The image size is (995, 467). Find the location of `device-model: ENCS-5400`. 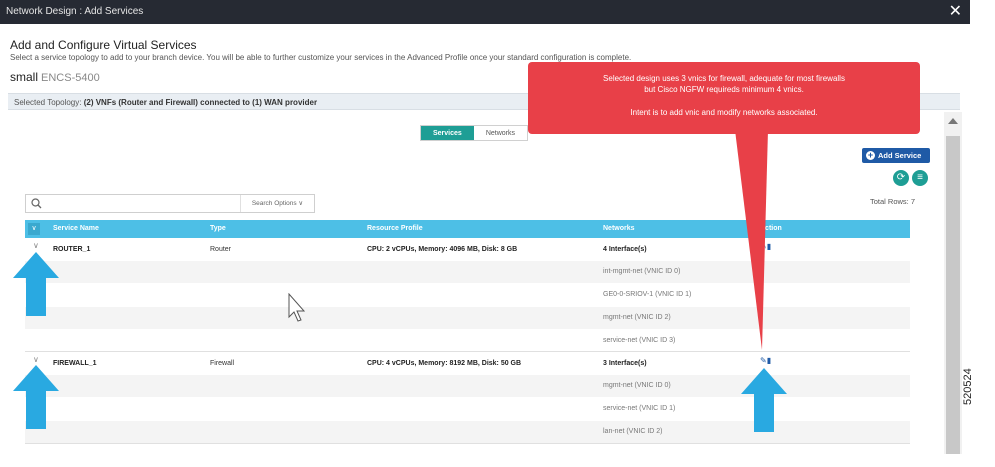

device-model: ENCS-5400 is located at coordinates (70, 78).